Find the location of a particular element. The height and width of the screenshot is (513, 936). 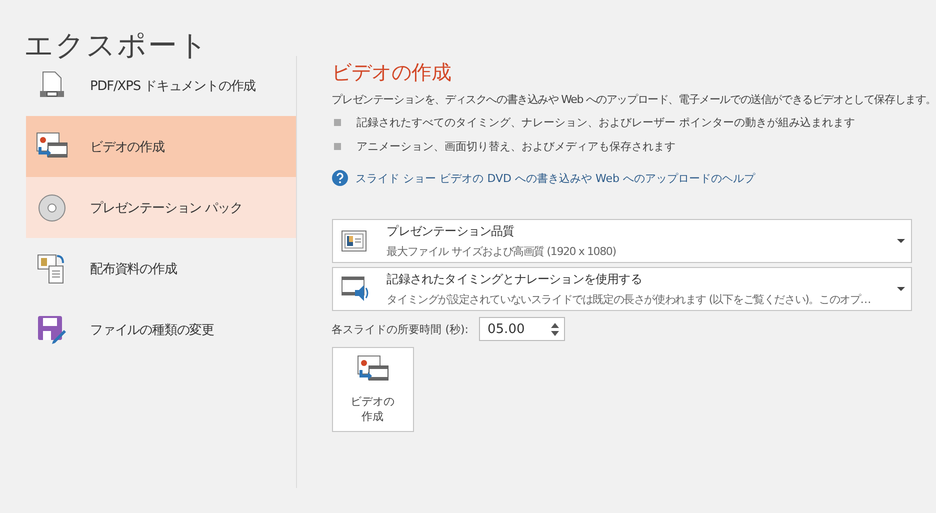

sidebar-item: ファイルの種類の変更 is located at coordinates (161, 329).